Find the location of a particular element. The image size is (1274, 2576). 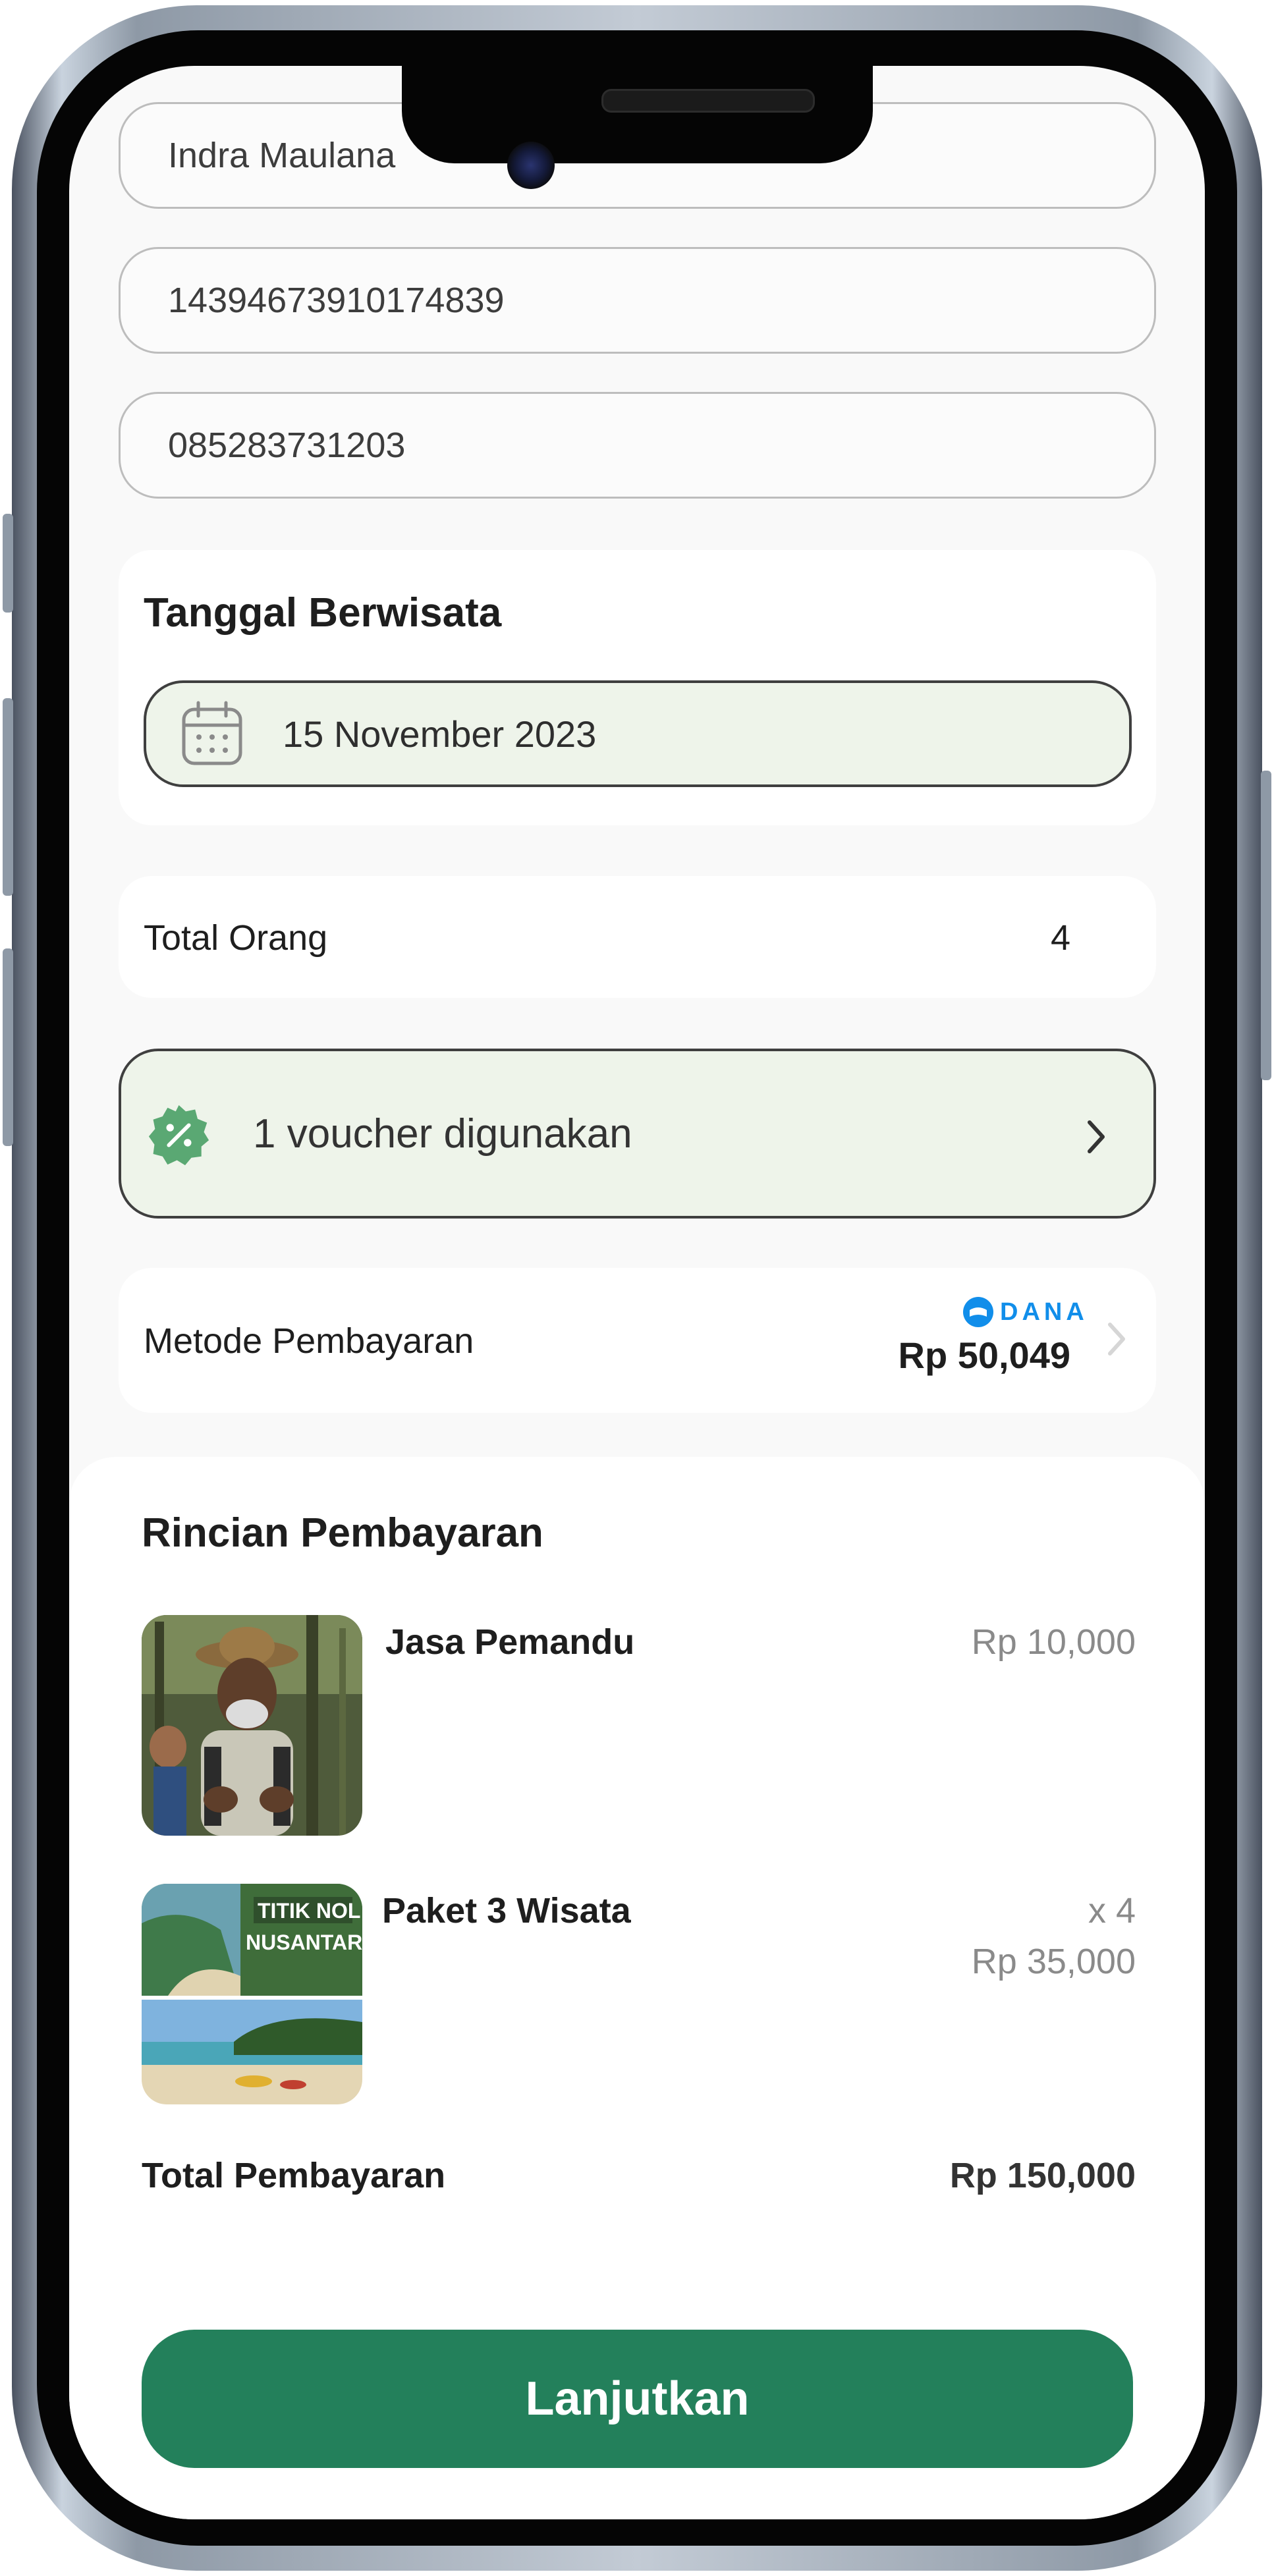

dana-logo-icon is located at coordinates (978, 1312).